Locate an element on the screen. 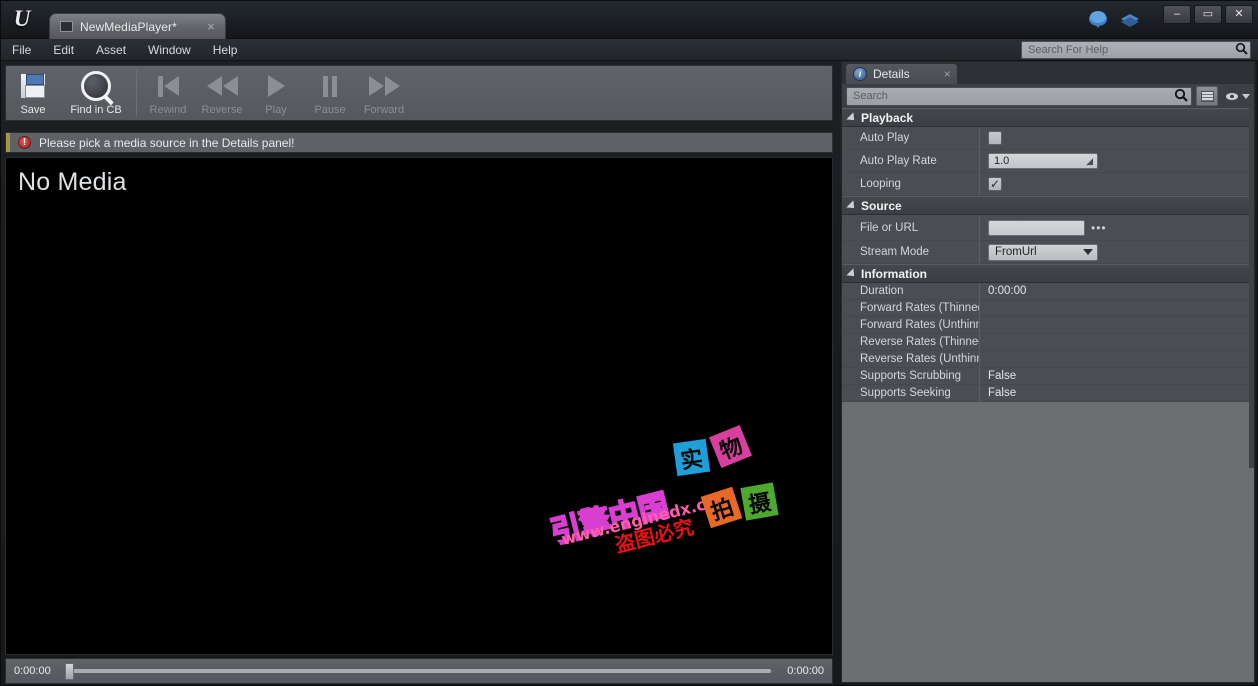  property-row-stream-mode: Stream Mode FromUrl is located at coordinates (1048, 252).